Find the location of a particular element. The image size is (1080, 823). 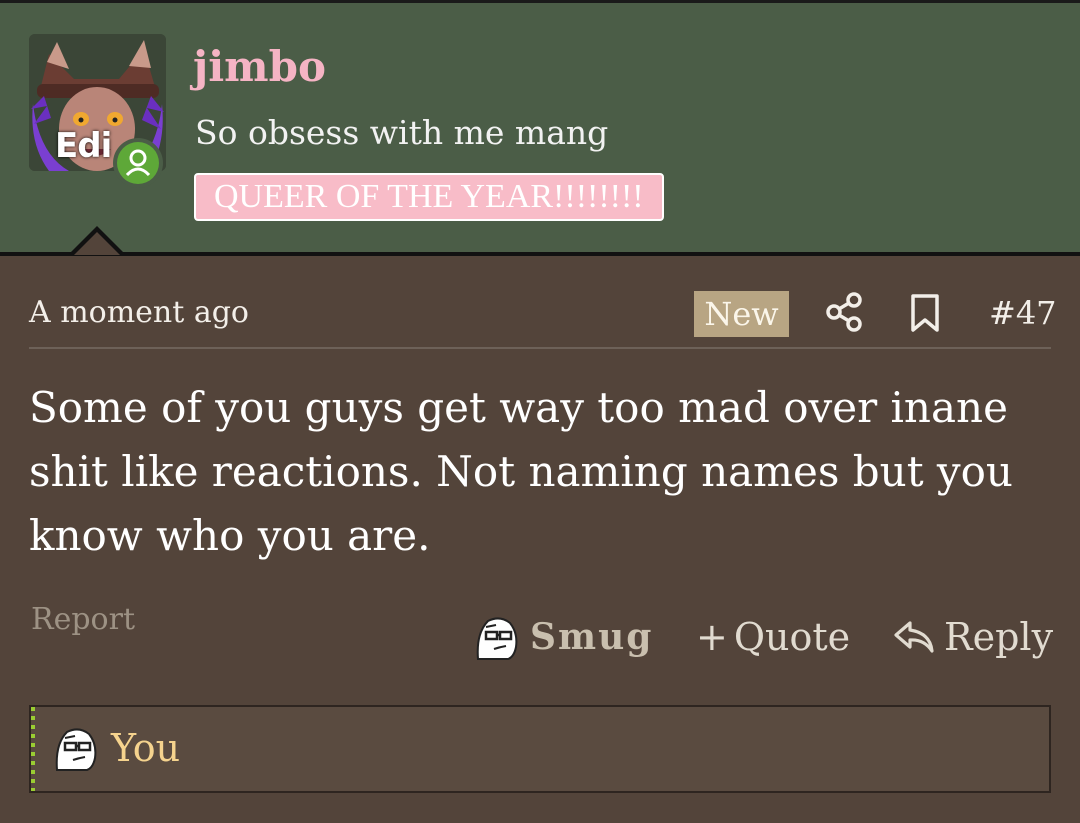

reactions-bar: You is located at coordinates (540, 749).